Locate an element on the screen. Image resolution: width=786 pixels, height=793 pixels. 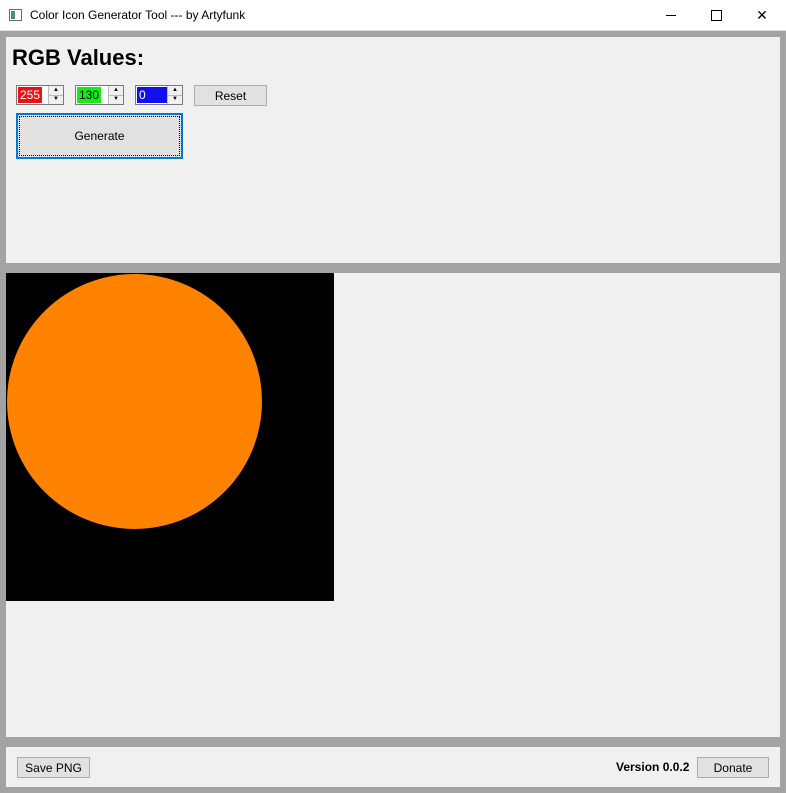
rgb-values-heading: RGB Values: is located at coordinates (78, 57).